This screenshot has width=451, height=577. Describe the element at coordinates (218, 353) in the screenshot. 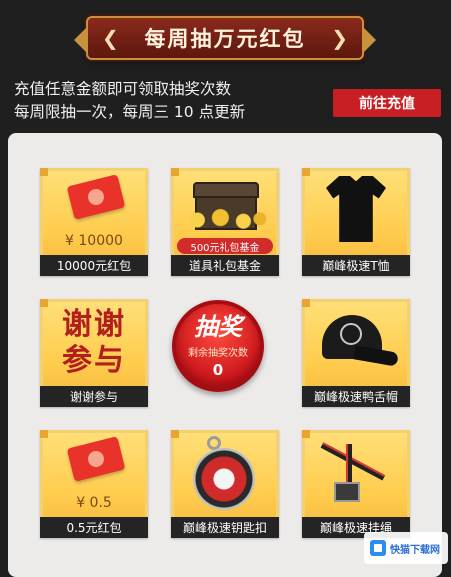

I see `draw-subtitle: 剩余抽奖次数` at that location.